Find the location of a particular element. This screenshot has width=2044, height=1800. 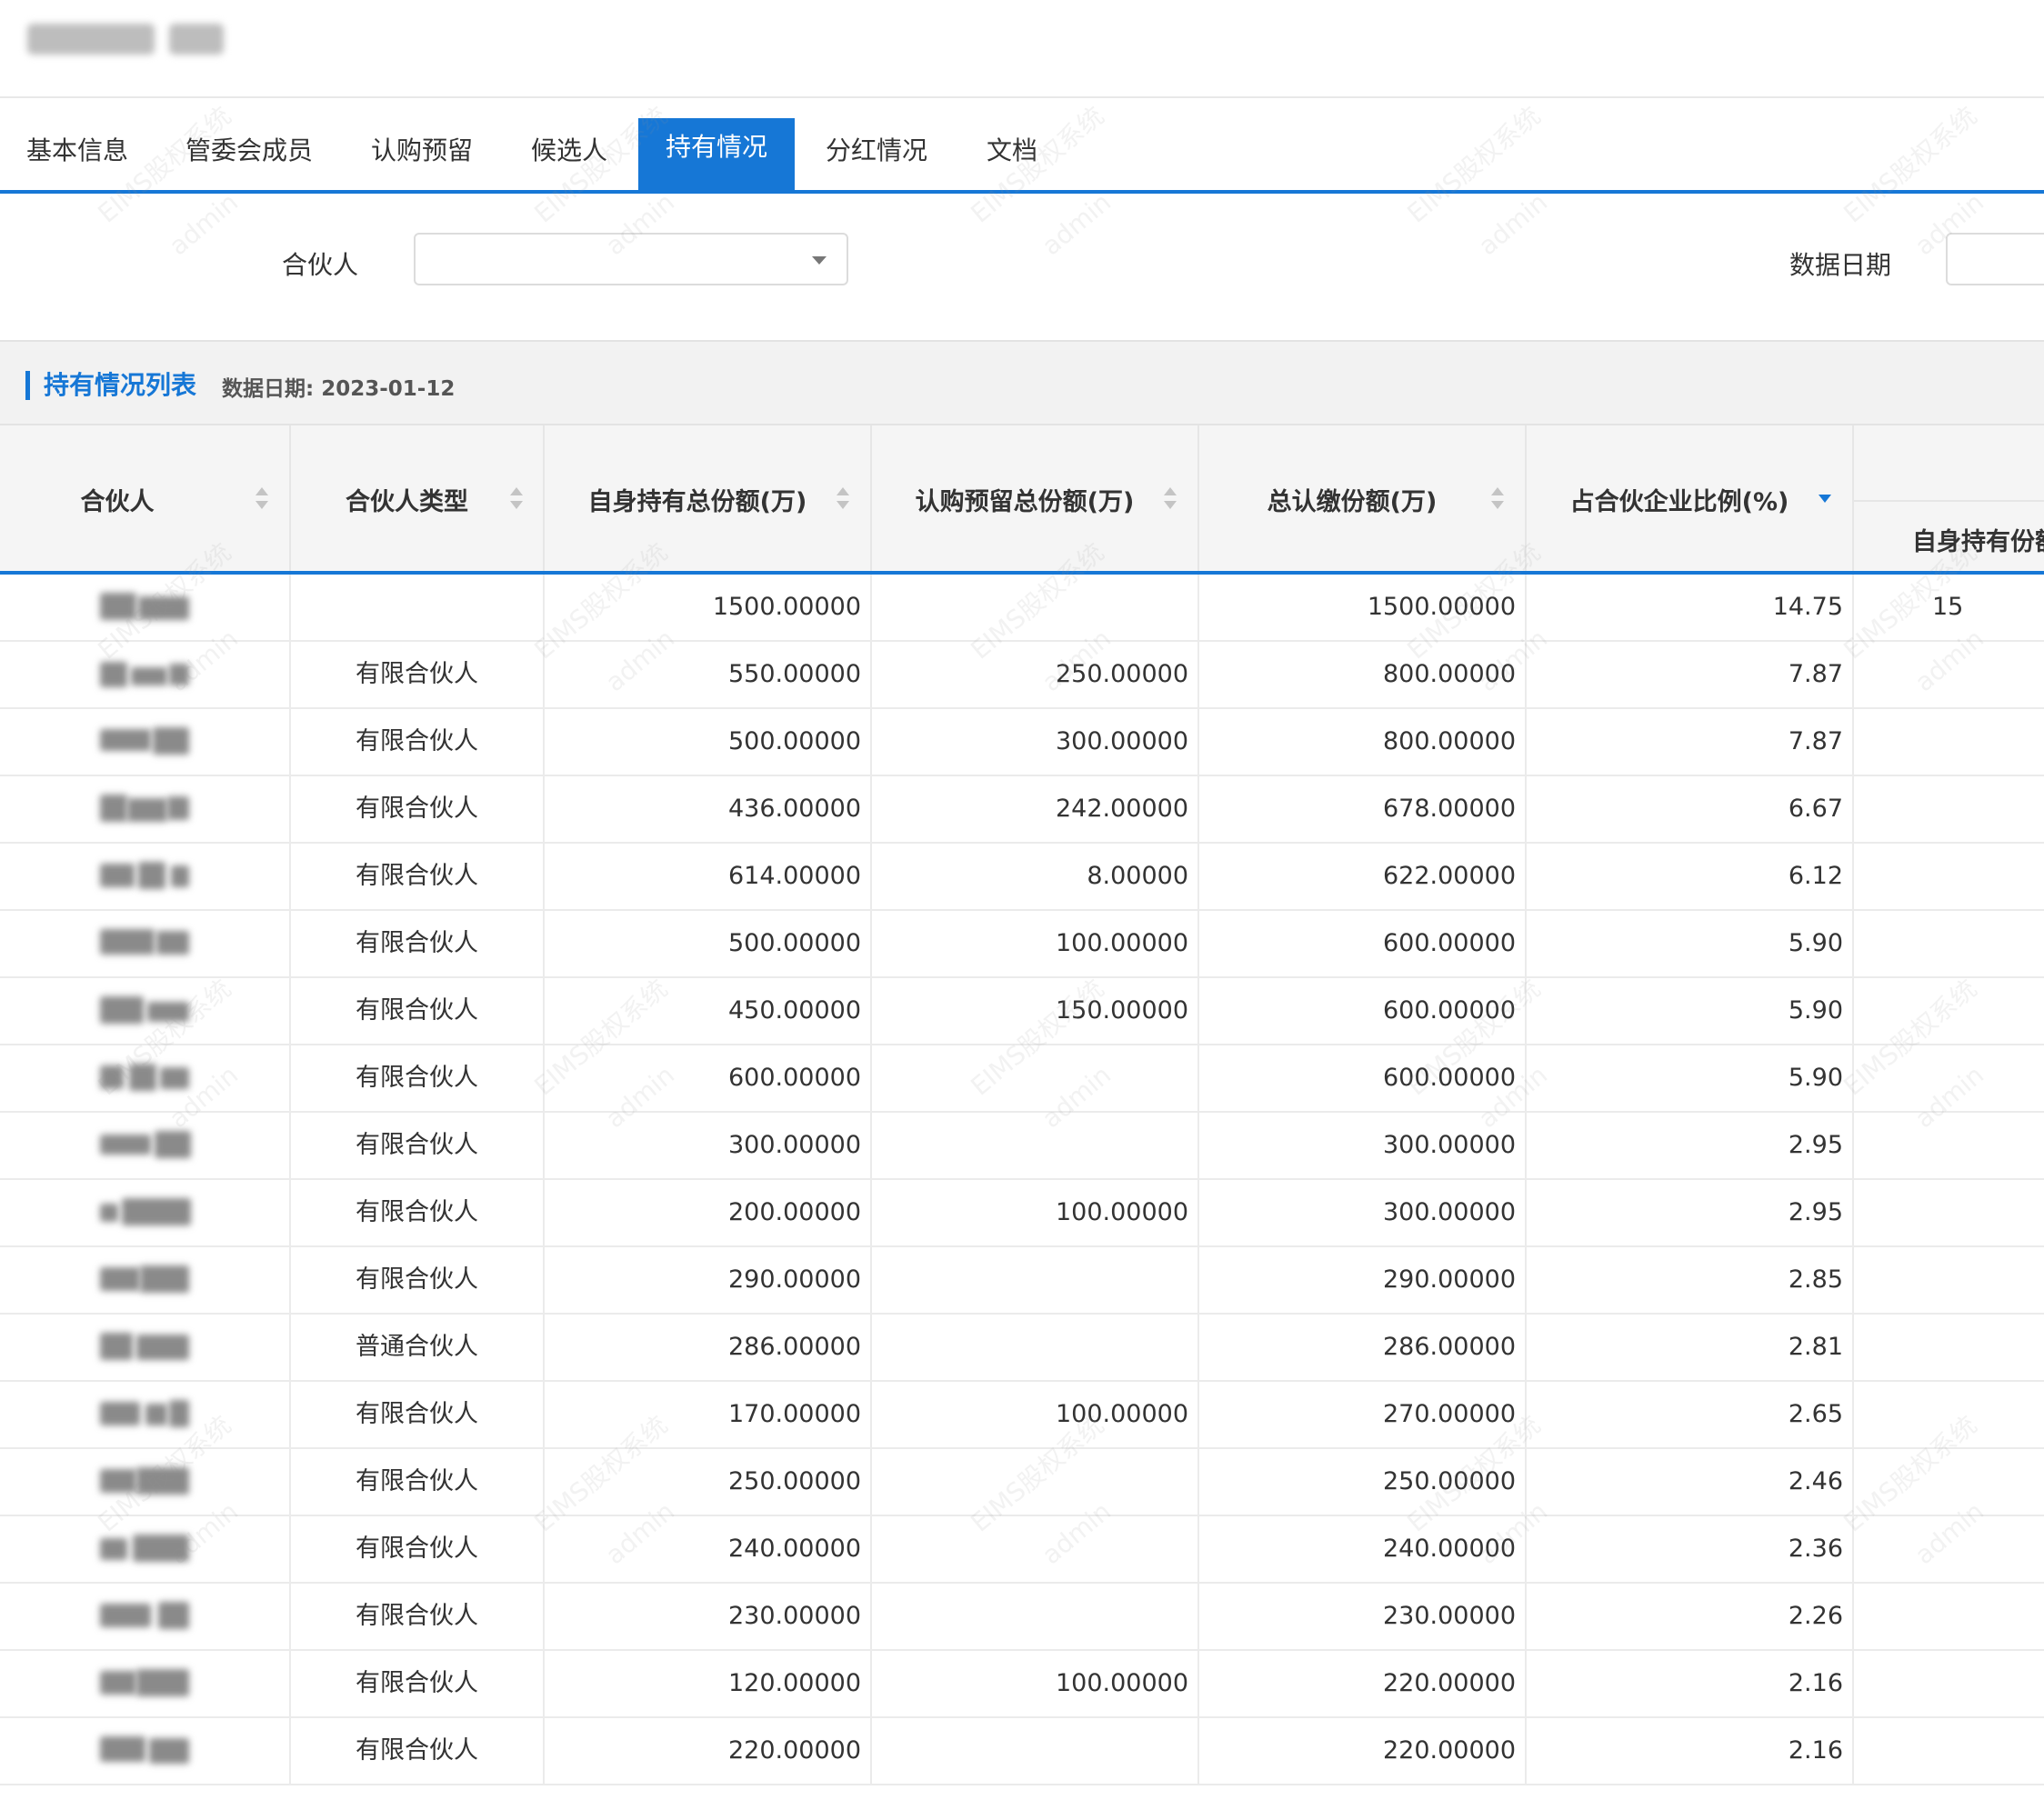

column-header-total-subscribed: 总认缴份额(万) is located at coordinates (1363, 498).